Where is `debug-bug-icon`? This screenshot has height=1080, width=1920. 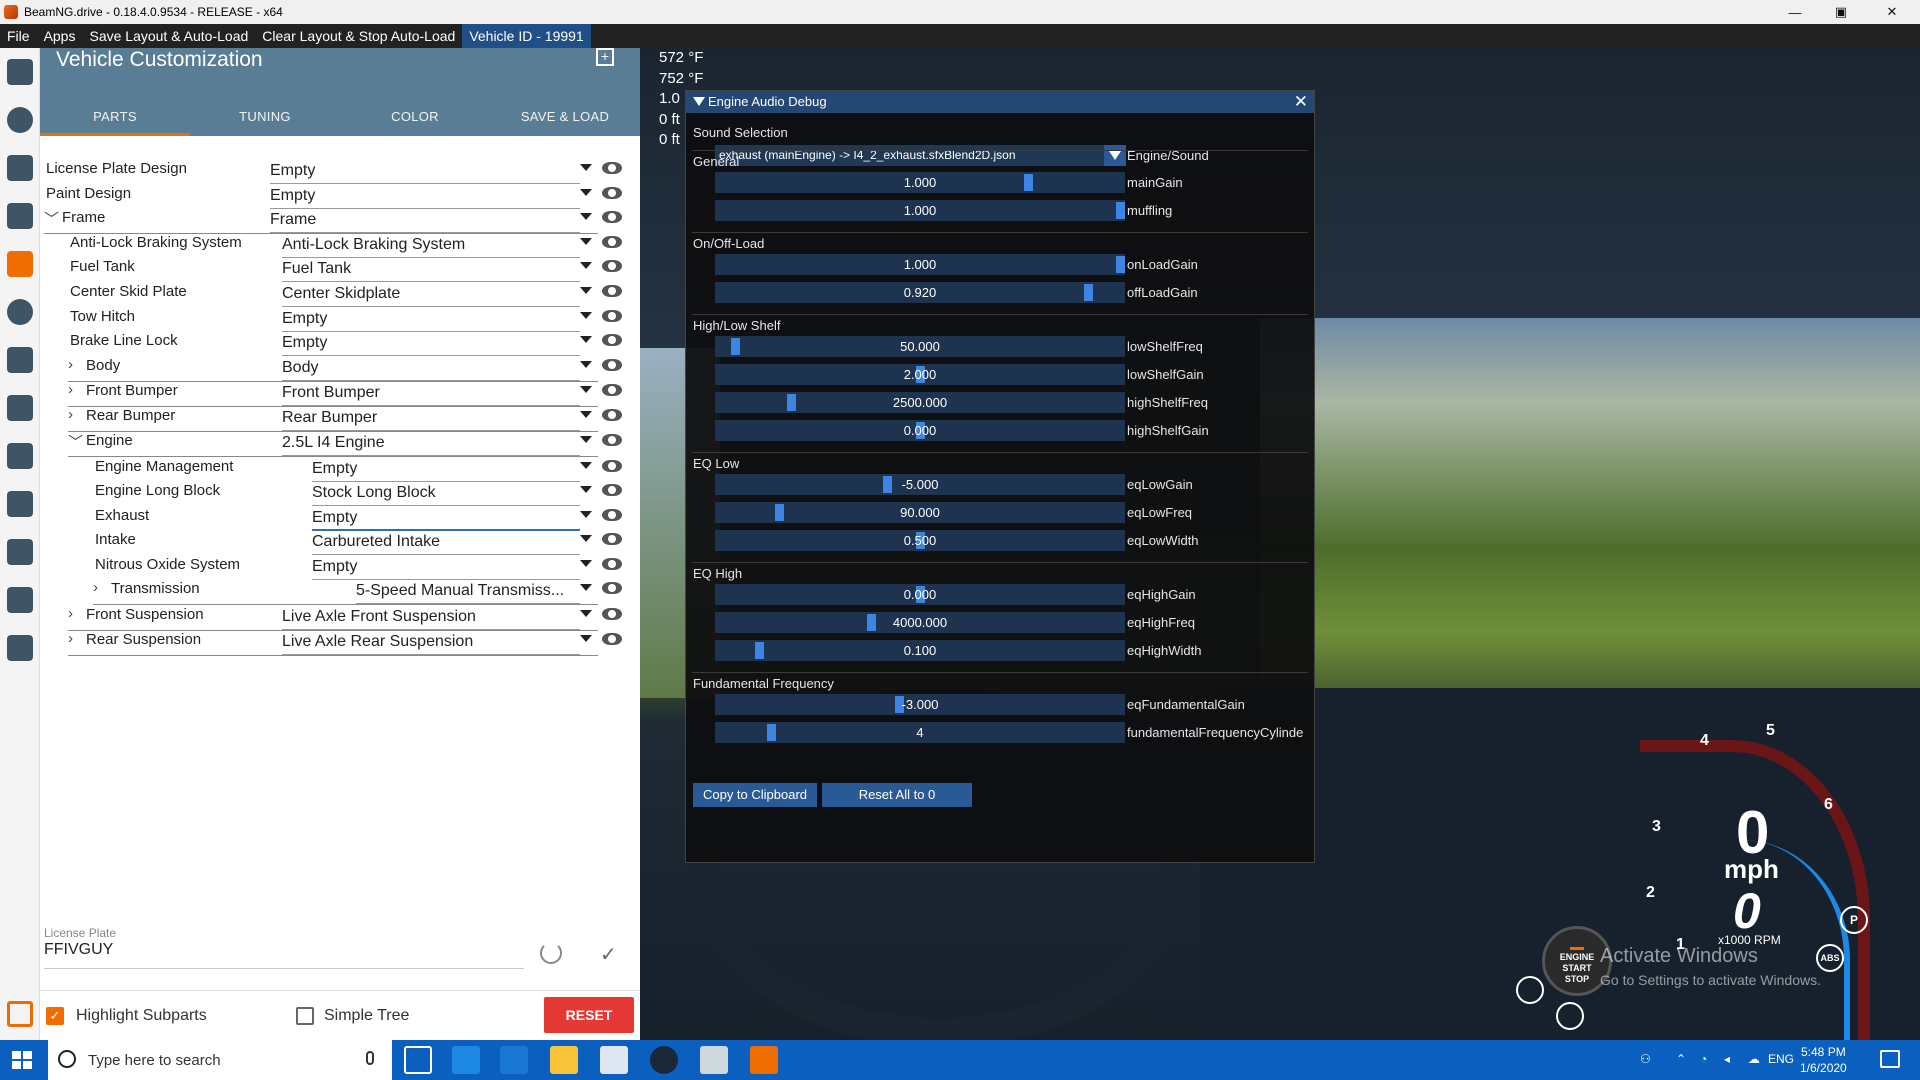 debug-bug-icon is located at coordinates (20, 600).